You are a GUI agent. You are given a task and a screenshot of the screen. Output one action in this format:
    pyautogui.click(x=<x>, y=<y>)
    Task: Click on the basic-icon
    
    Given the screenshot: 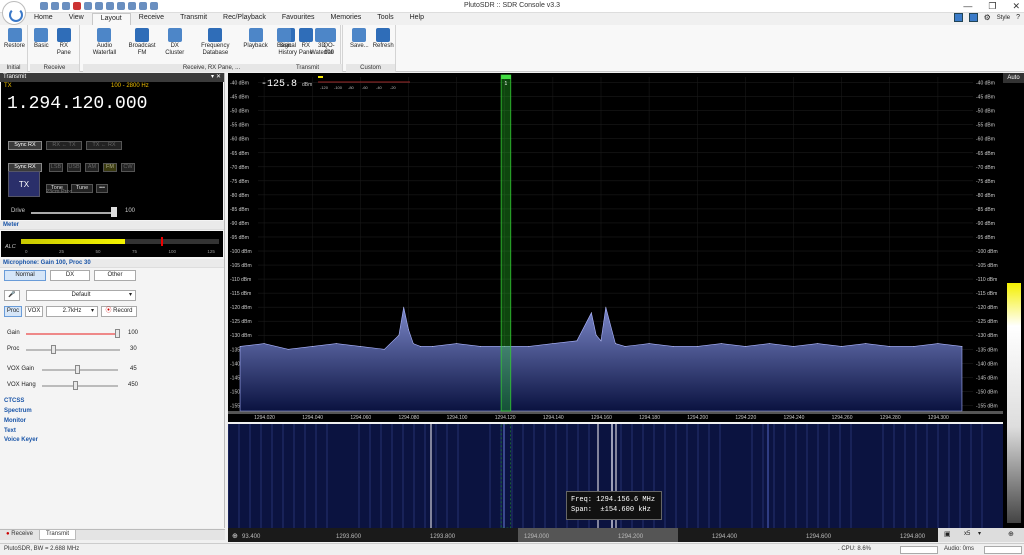 What is the action you would take?
    pyautogui.click(x=41, y=35)
    